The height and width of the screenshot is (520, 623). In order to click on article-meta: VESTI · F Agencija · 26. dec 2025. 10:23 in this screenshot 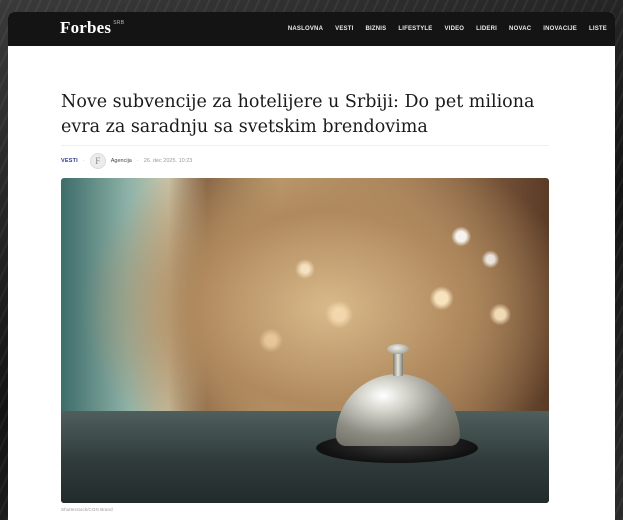, I will do `click(126, 161)`.